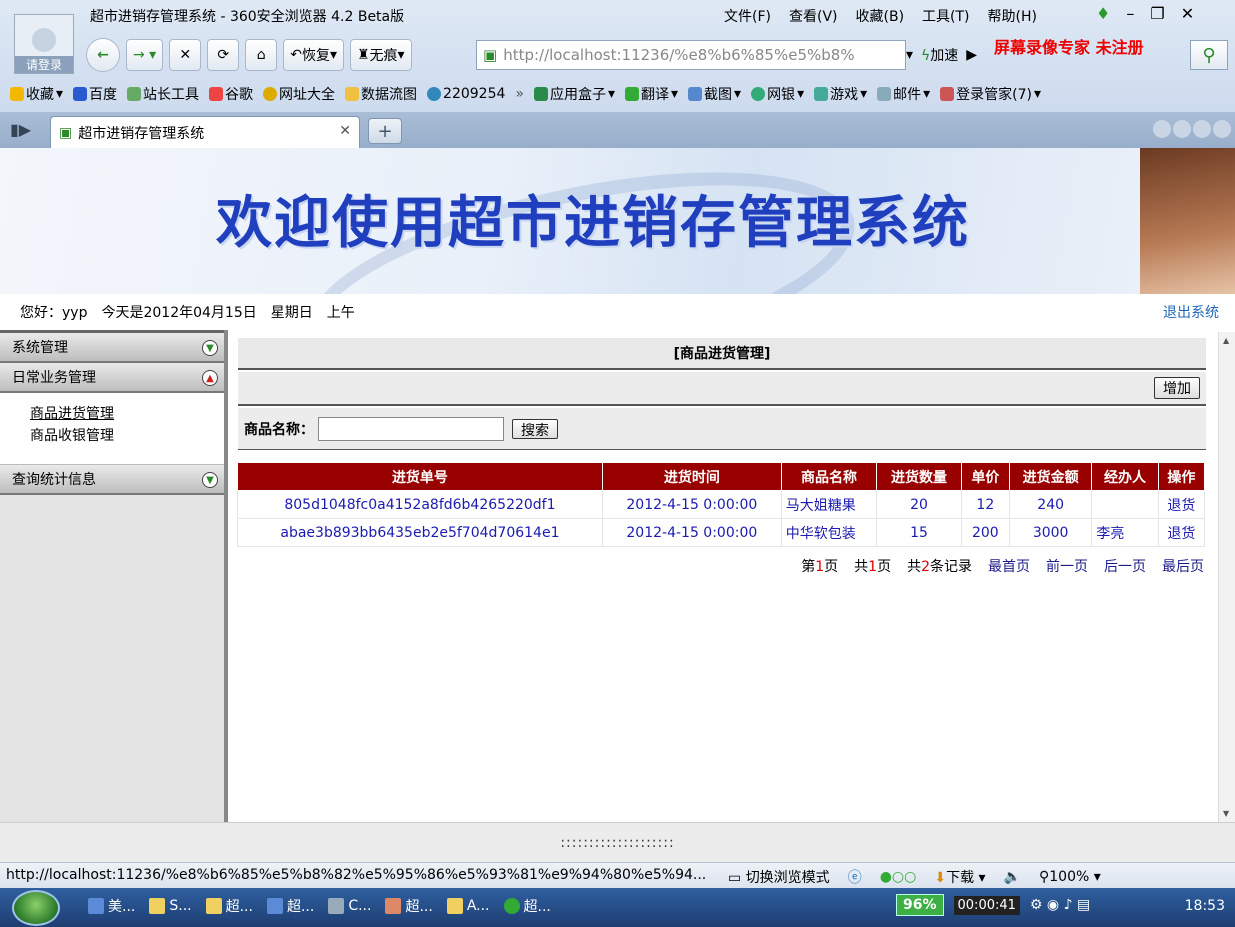 This screenshot has width=1235, height=927. What do you see at coordinates (1067, 566) in the screenshot?
I see `prev-page-link: 前一页` at bounding box center [1067, 566].